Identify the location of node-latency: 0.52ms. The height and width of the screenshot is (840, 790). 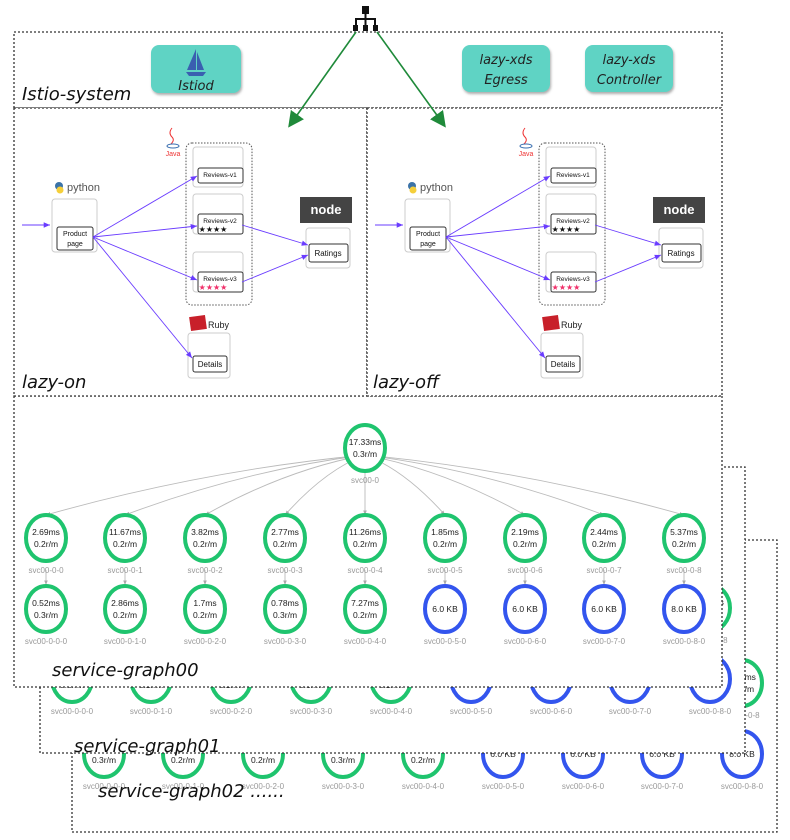
(46, 603).